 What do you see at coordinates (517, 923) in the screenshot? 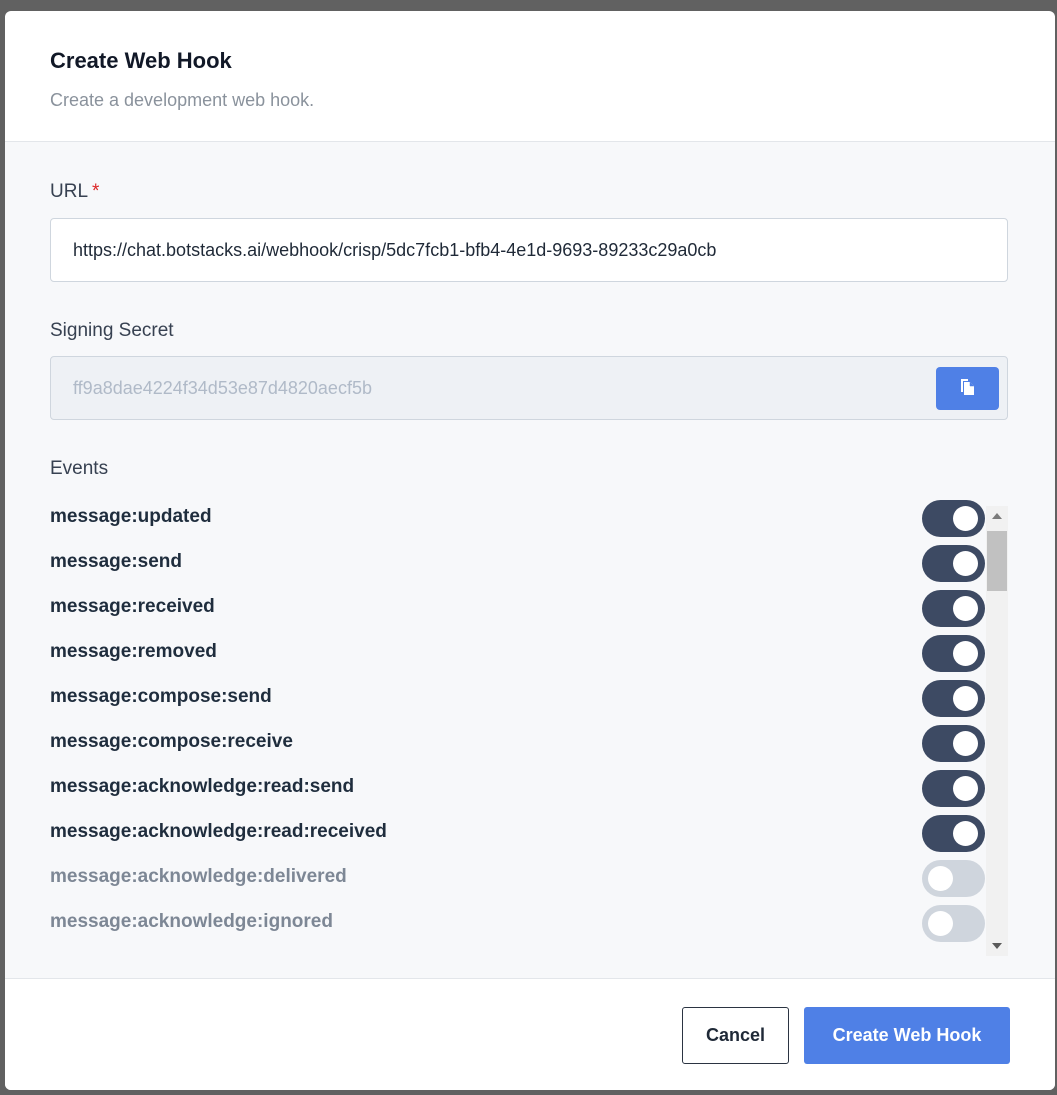
I see `event-row: message:acknowledge:ignored` at bounding box center [517, 923].